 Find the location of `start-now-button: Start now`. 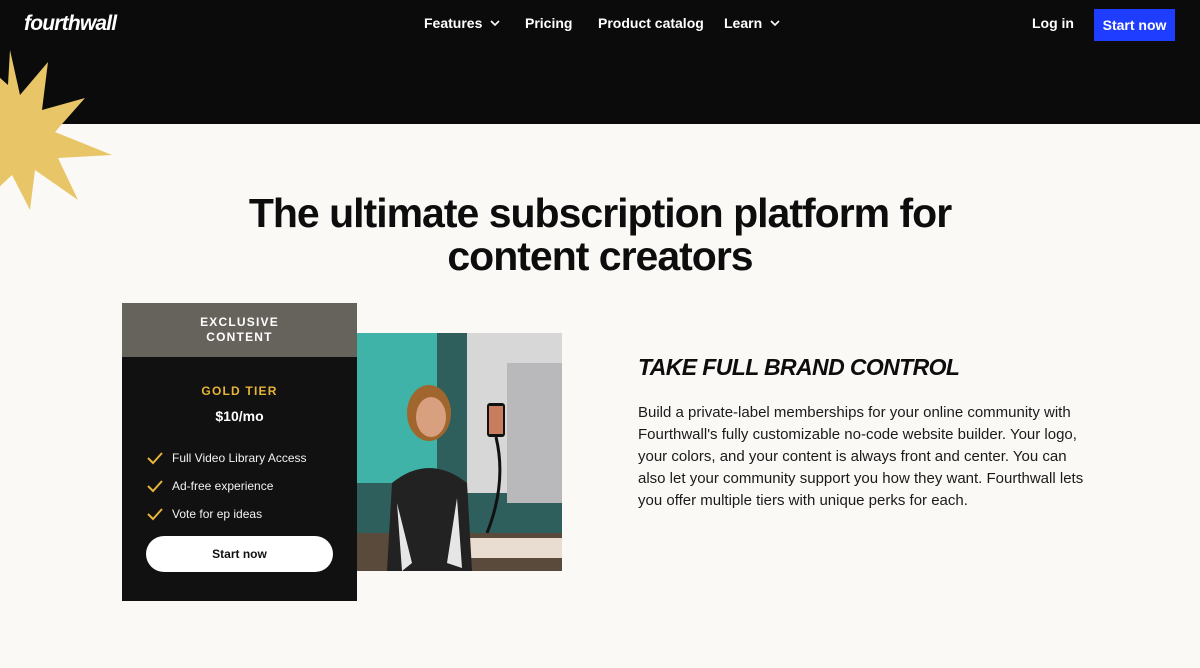

start-now-button: Start now is located at coordinates (1134, 25).